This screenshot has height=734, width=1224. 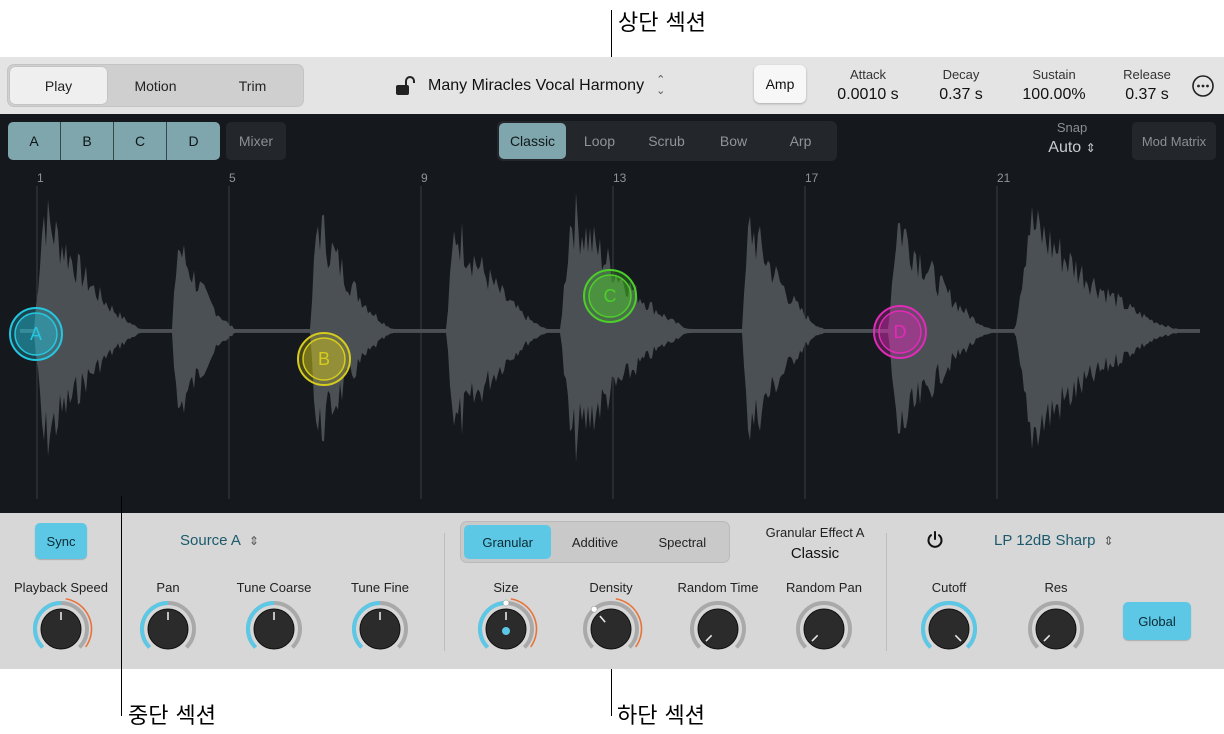 I want to click on chevron-up-down-icon: ⌃ ⌄, so click(x=661, y=85).